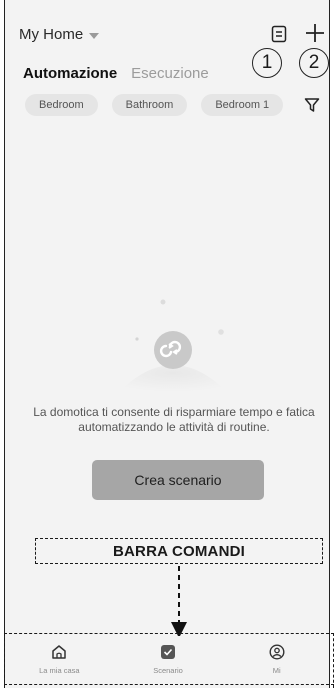  What do you see at coordinates (173, 345) in the screenshot?
I see `automation-illustration-icon` at bounding box center [173, 345].